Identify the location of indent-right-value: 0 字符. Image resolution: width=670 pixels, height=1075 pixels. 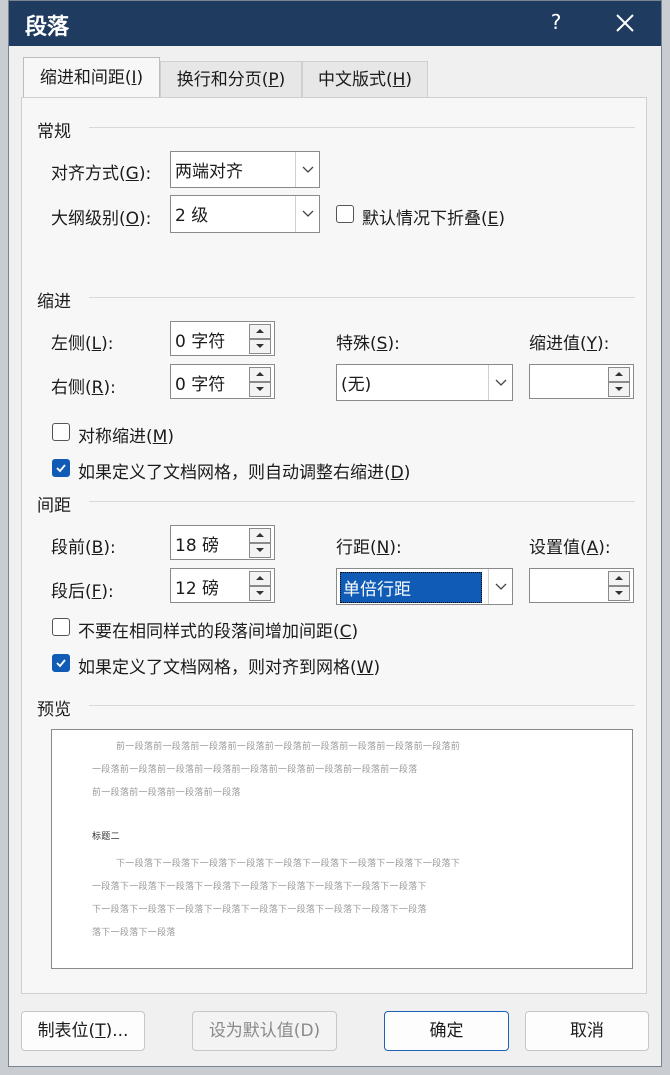
(200, 385).